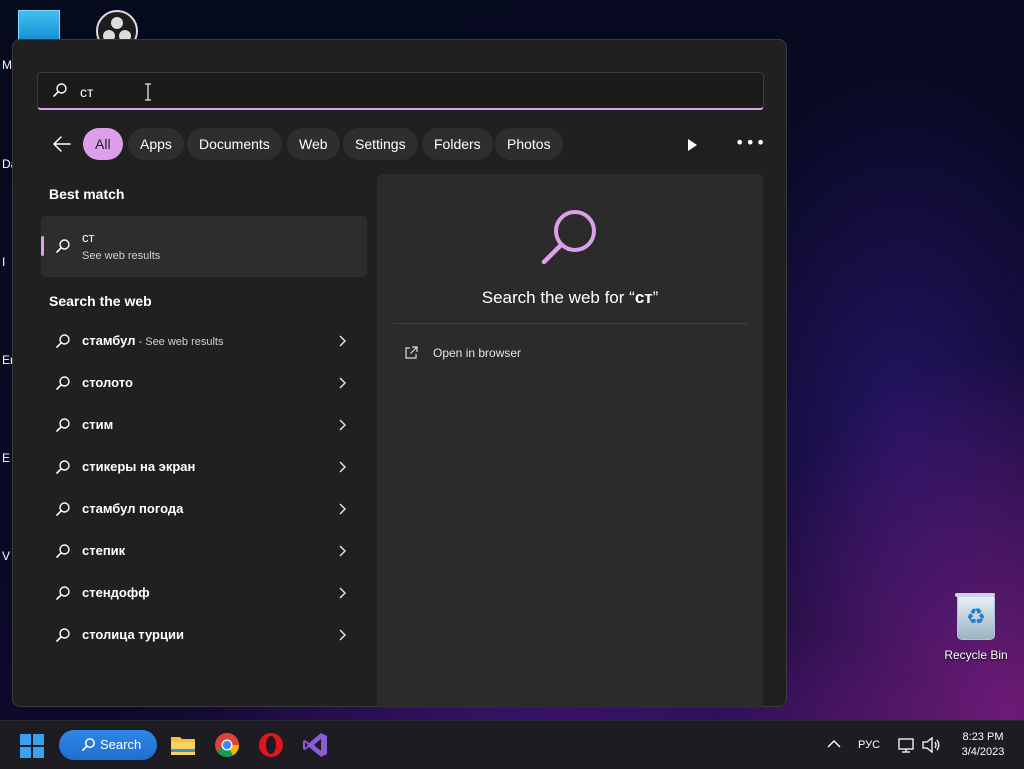 The image size is (1024, 769). I want to click on web-suggestion-item: стим, so click(204, 425).